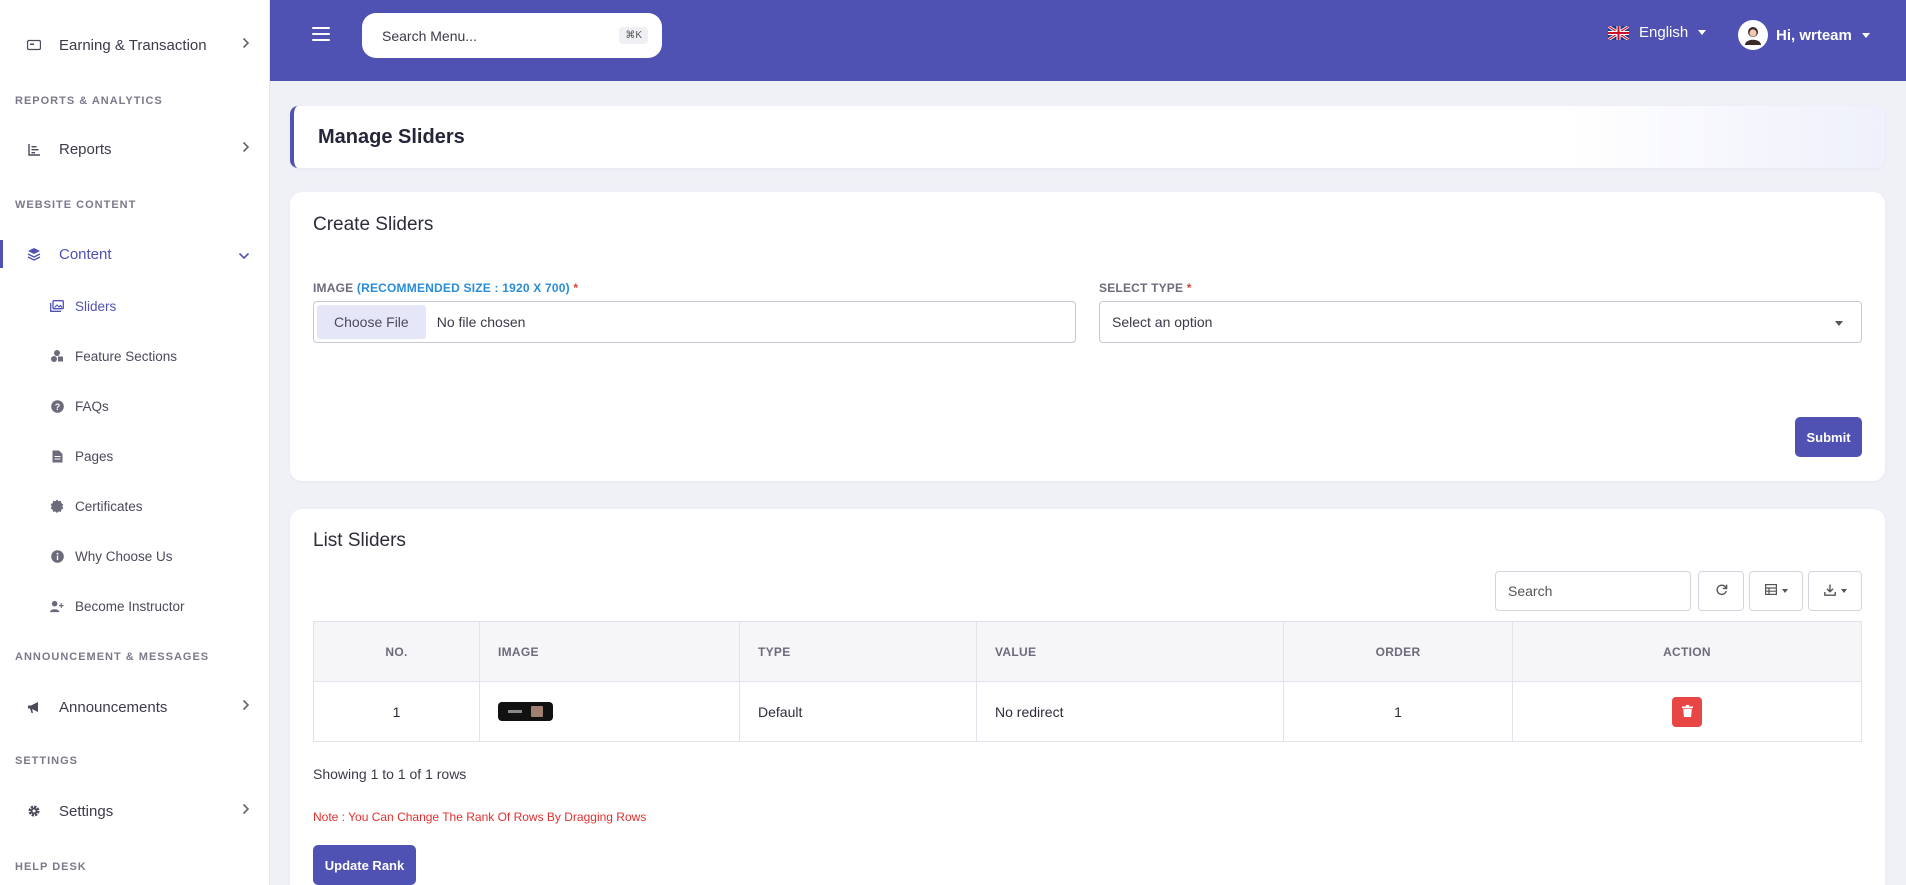 The image size is (1906, 885). Describe the element at coordinates (1664, 32) in the screenshot. I see `language-label: English` at that location.